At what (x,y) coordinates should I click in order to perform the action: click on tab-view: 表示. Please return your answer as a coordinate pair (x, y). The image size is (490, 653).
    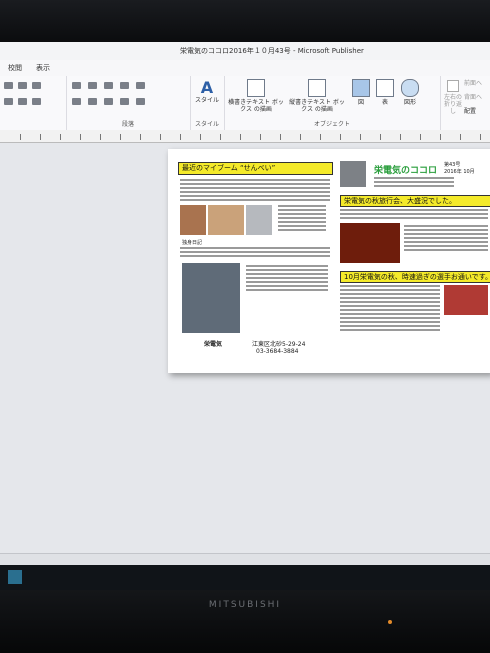
    Looking at the image, I should click on (43, 68).